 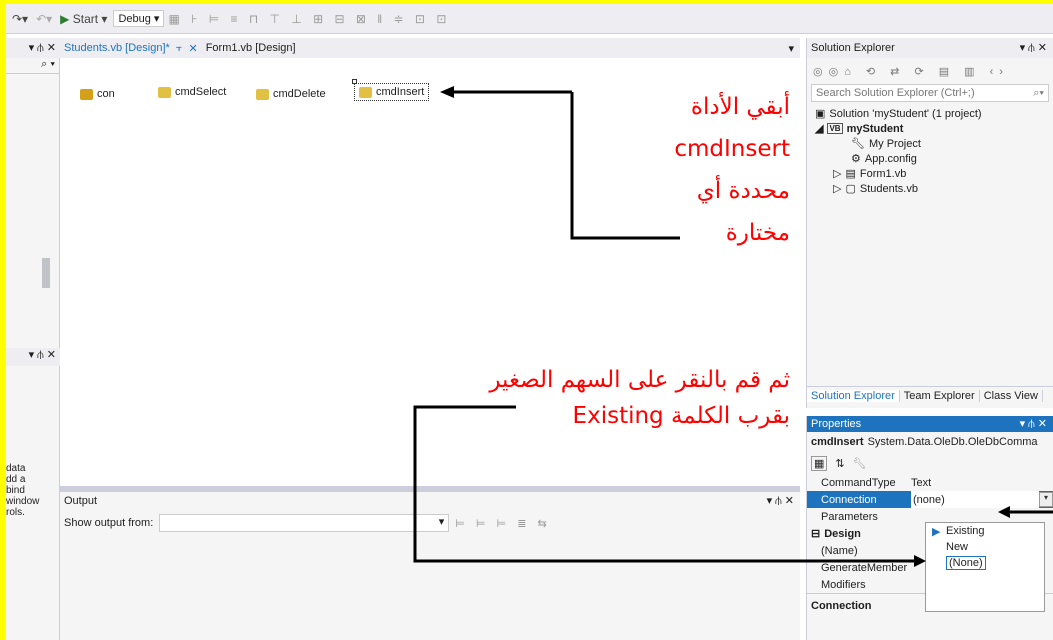 I want to click on arrow-head-dropdown, so click(x=1004, y=512).